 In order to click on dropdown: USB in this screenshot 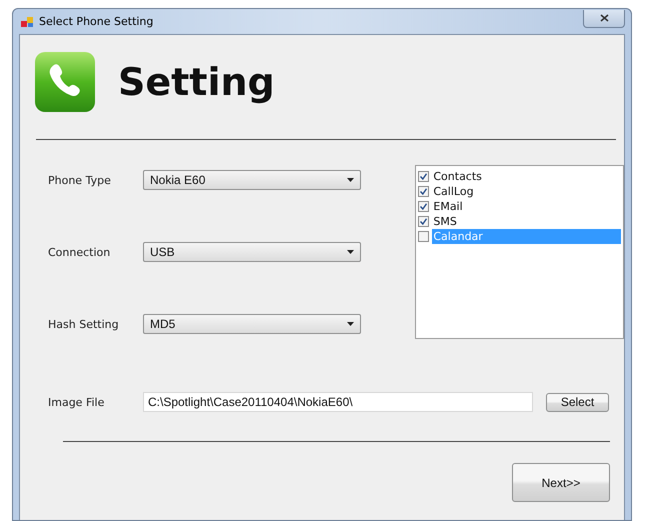, I will do `click(252, 252)`.